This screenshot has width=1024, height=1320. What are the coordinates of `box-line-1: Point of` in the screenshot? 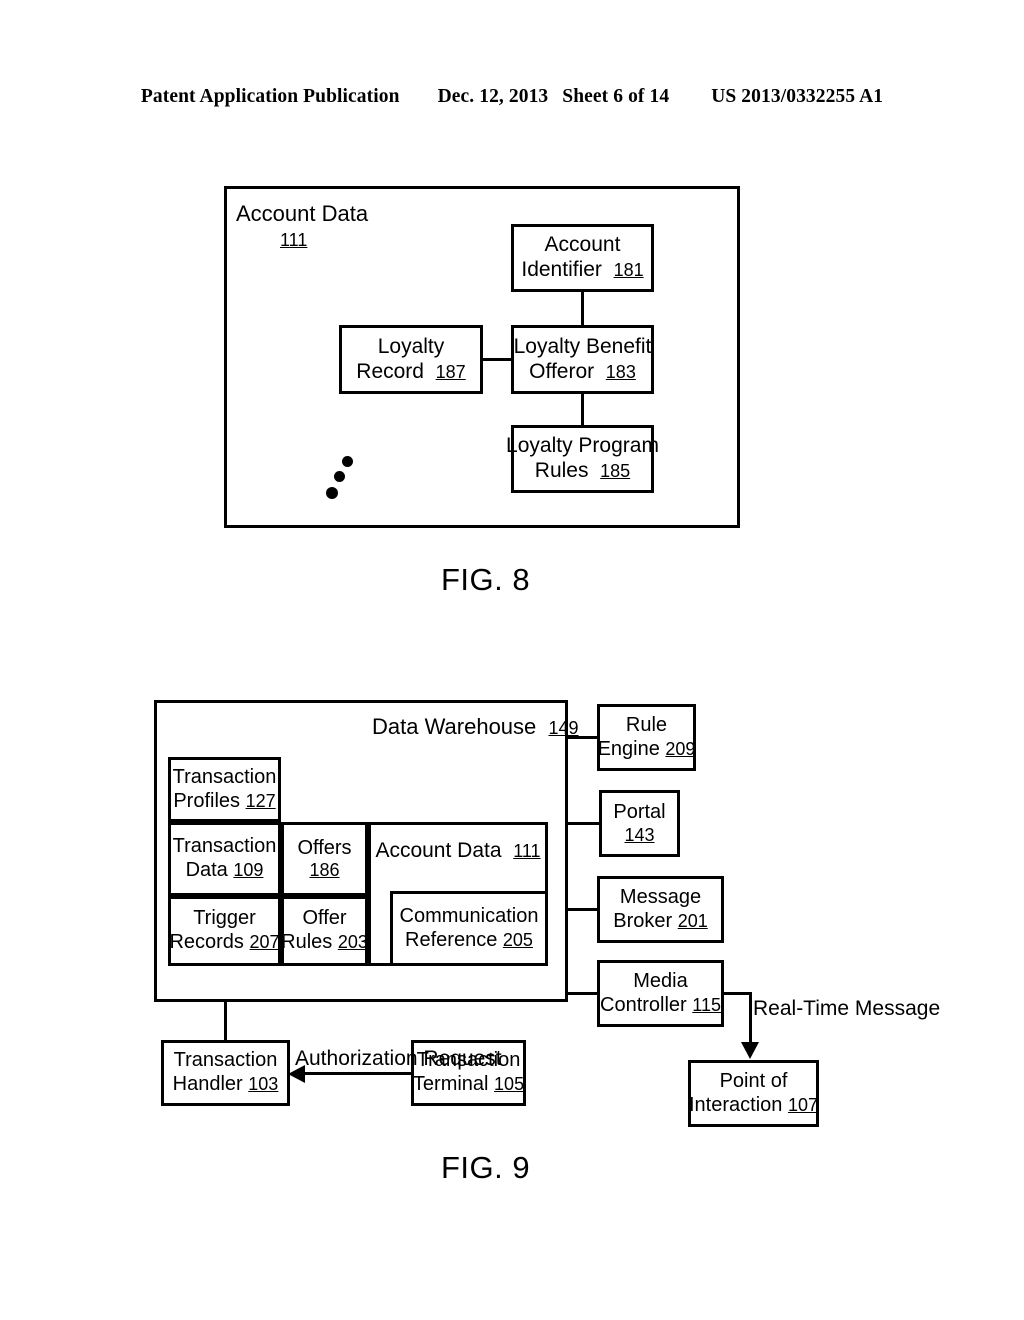 It's located at (753, 1080).